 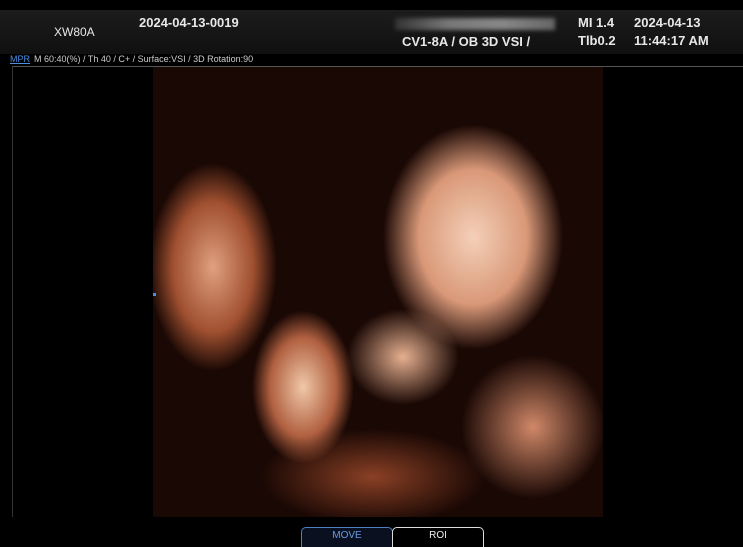 What do you see at coordinates (667, 22) in the screenshot?
I see `exam-date: 2024-04-13` at bounding box center [667, 22].